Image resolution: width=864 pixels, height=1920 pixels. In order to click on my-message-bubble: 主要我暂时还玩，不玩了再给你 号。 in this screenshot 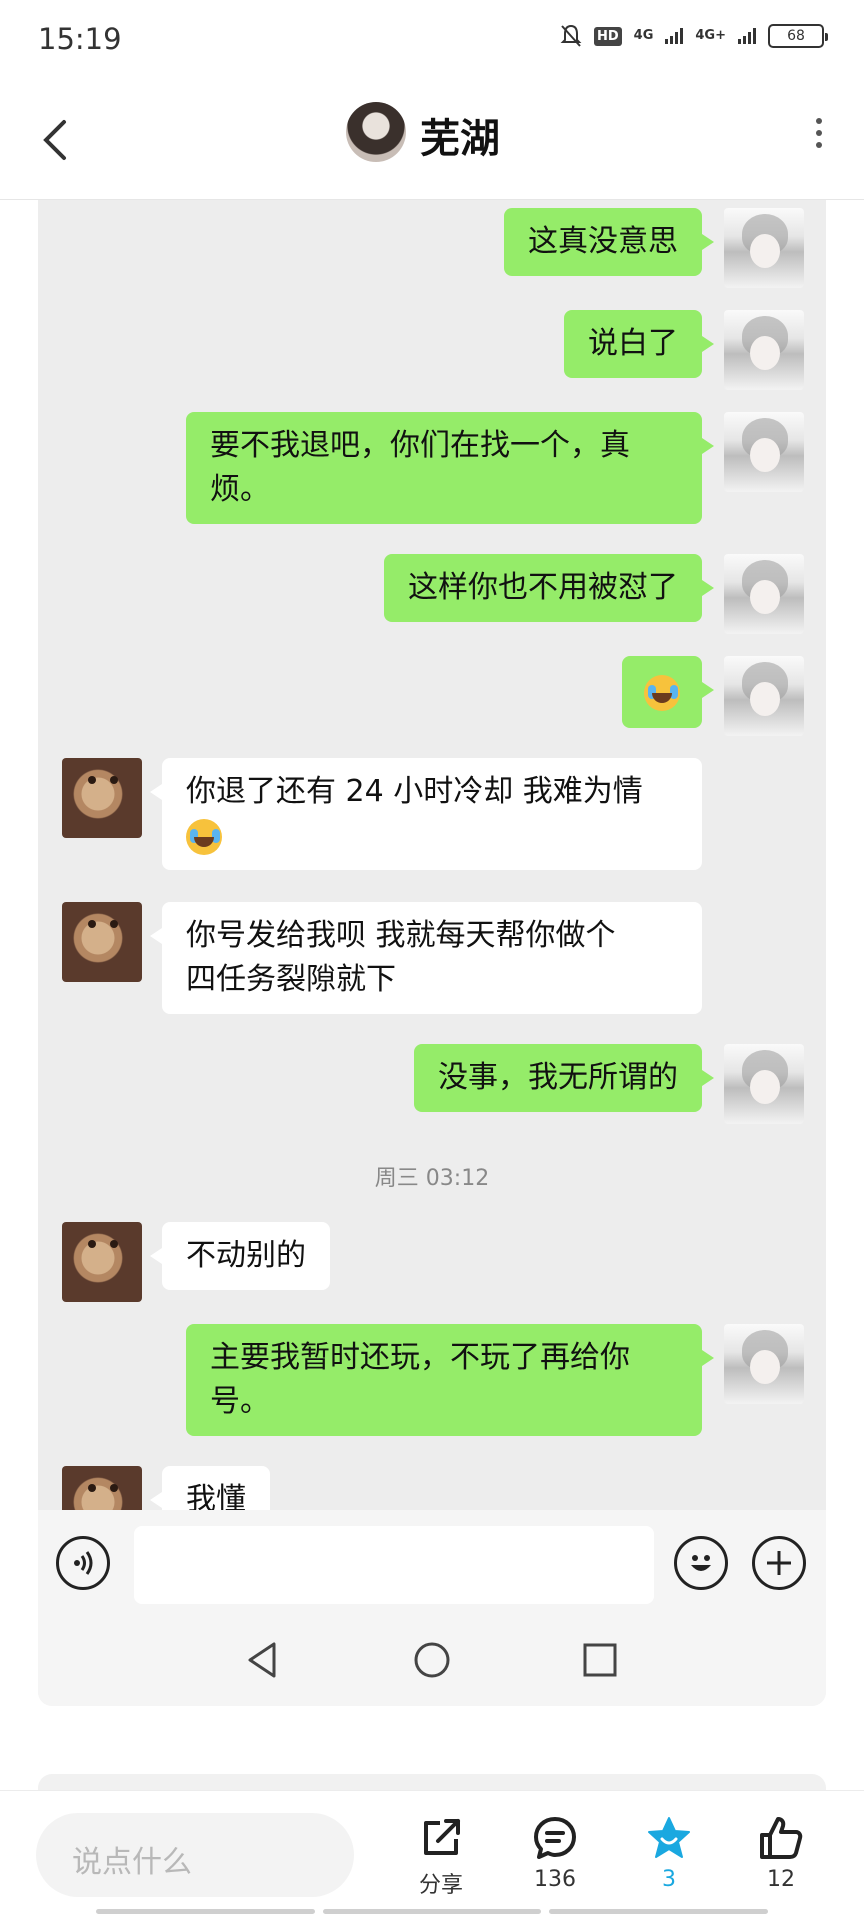, I will do `click(450, 1380)`.